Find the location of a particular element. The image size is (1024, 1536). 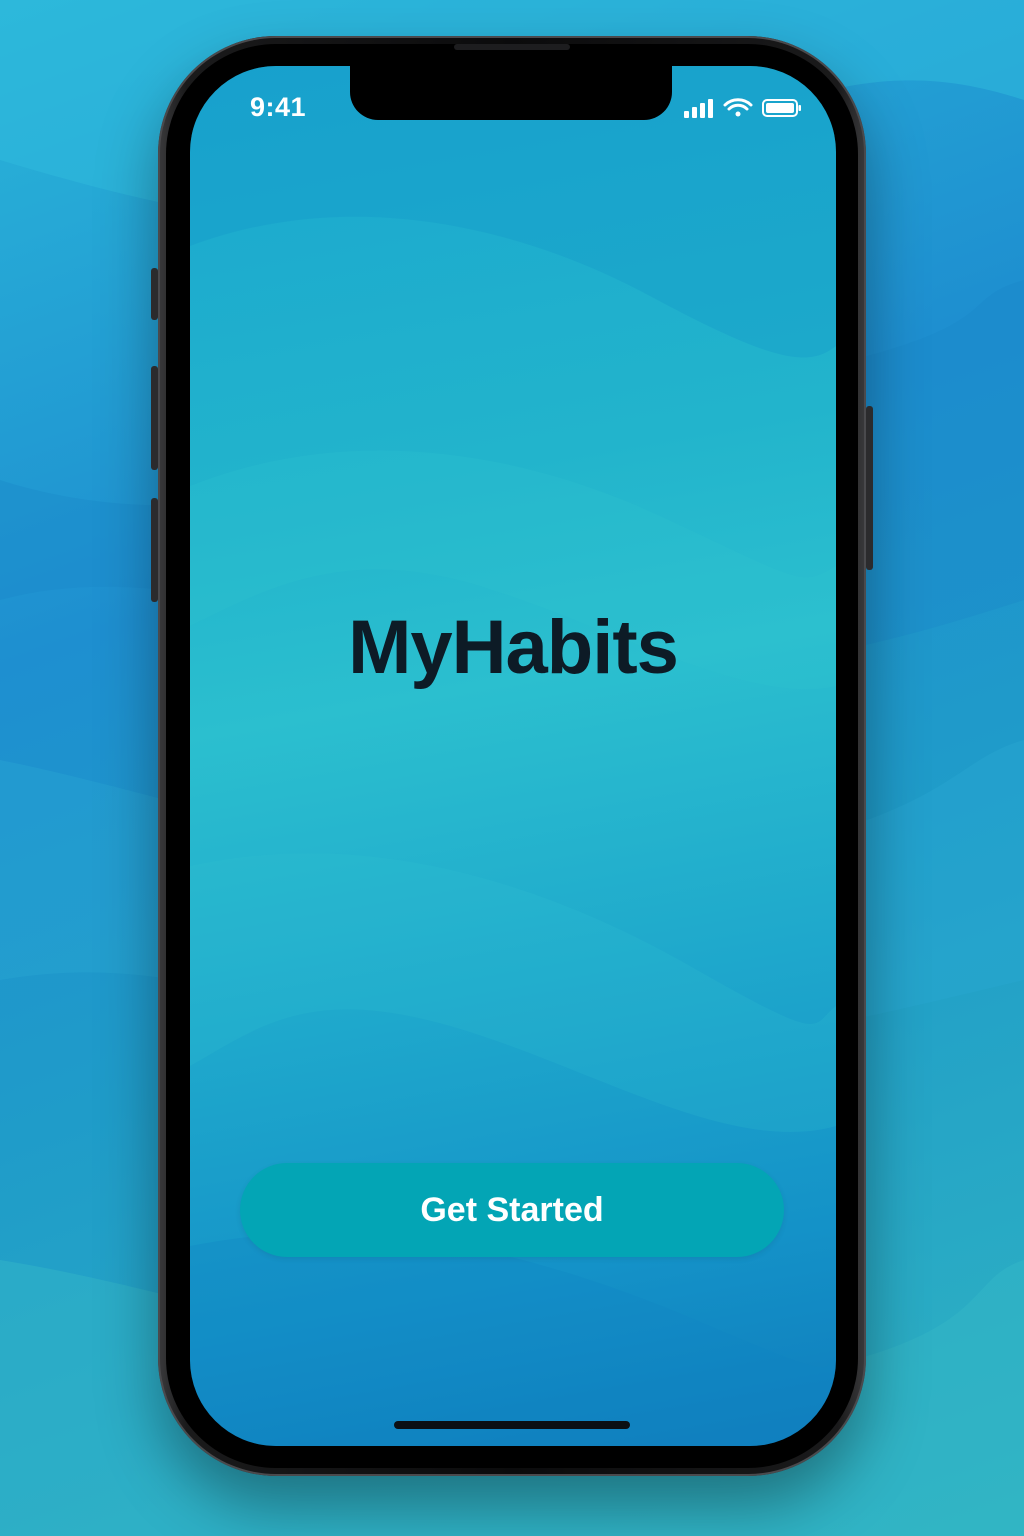

battery-icon is located at coordinates (781, 108).